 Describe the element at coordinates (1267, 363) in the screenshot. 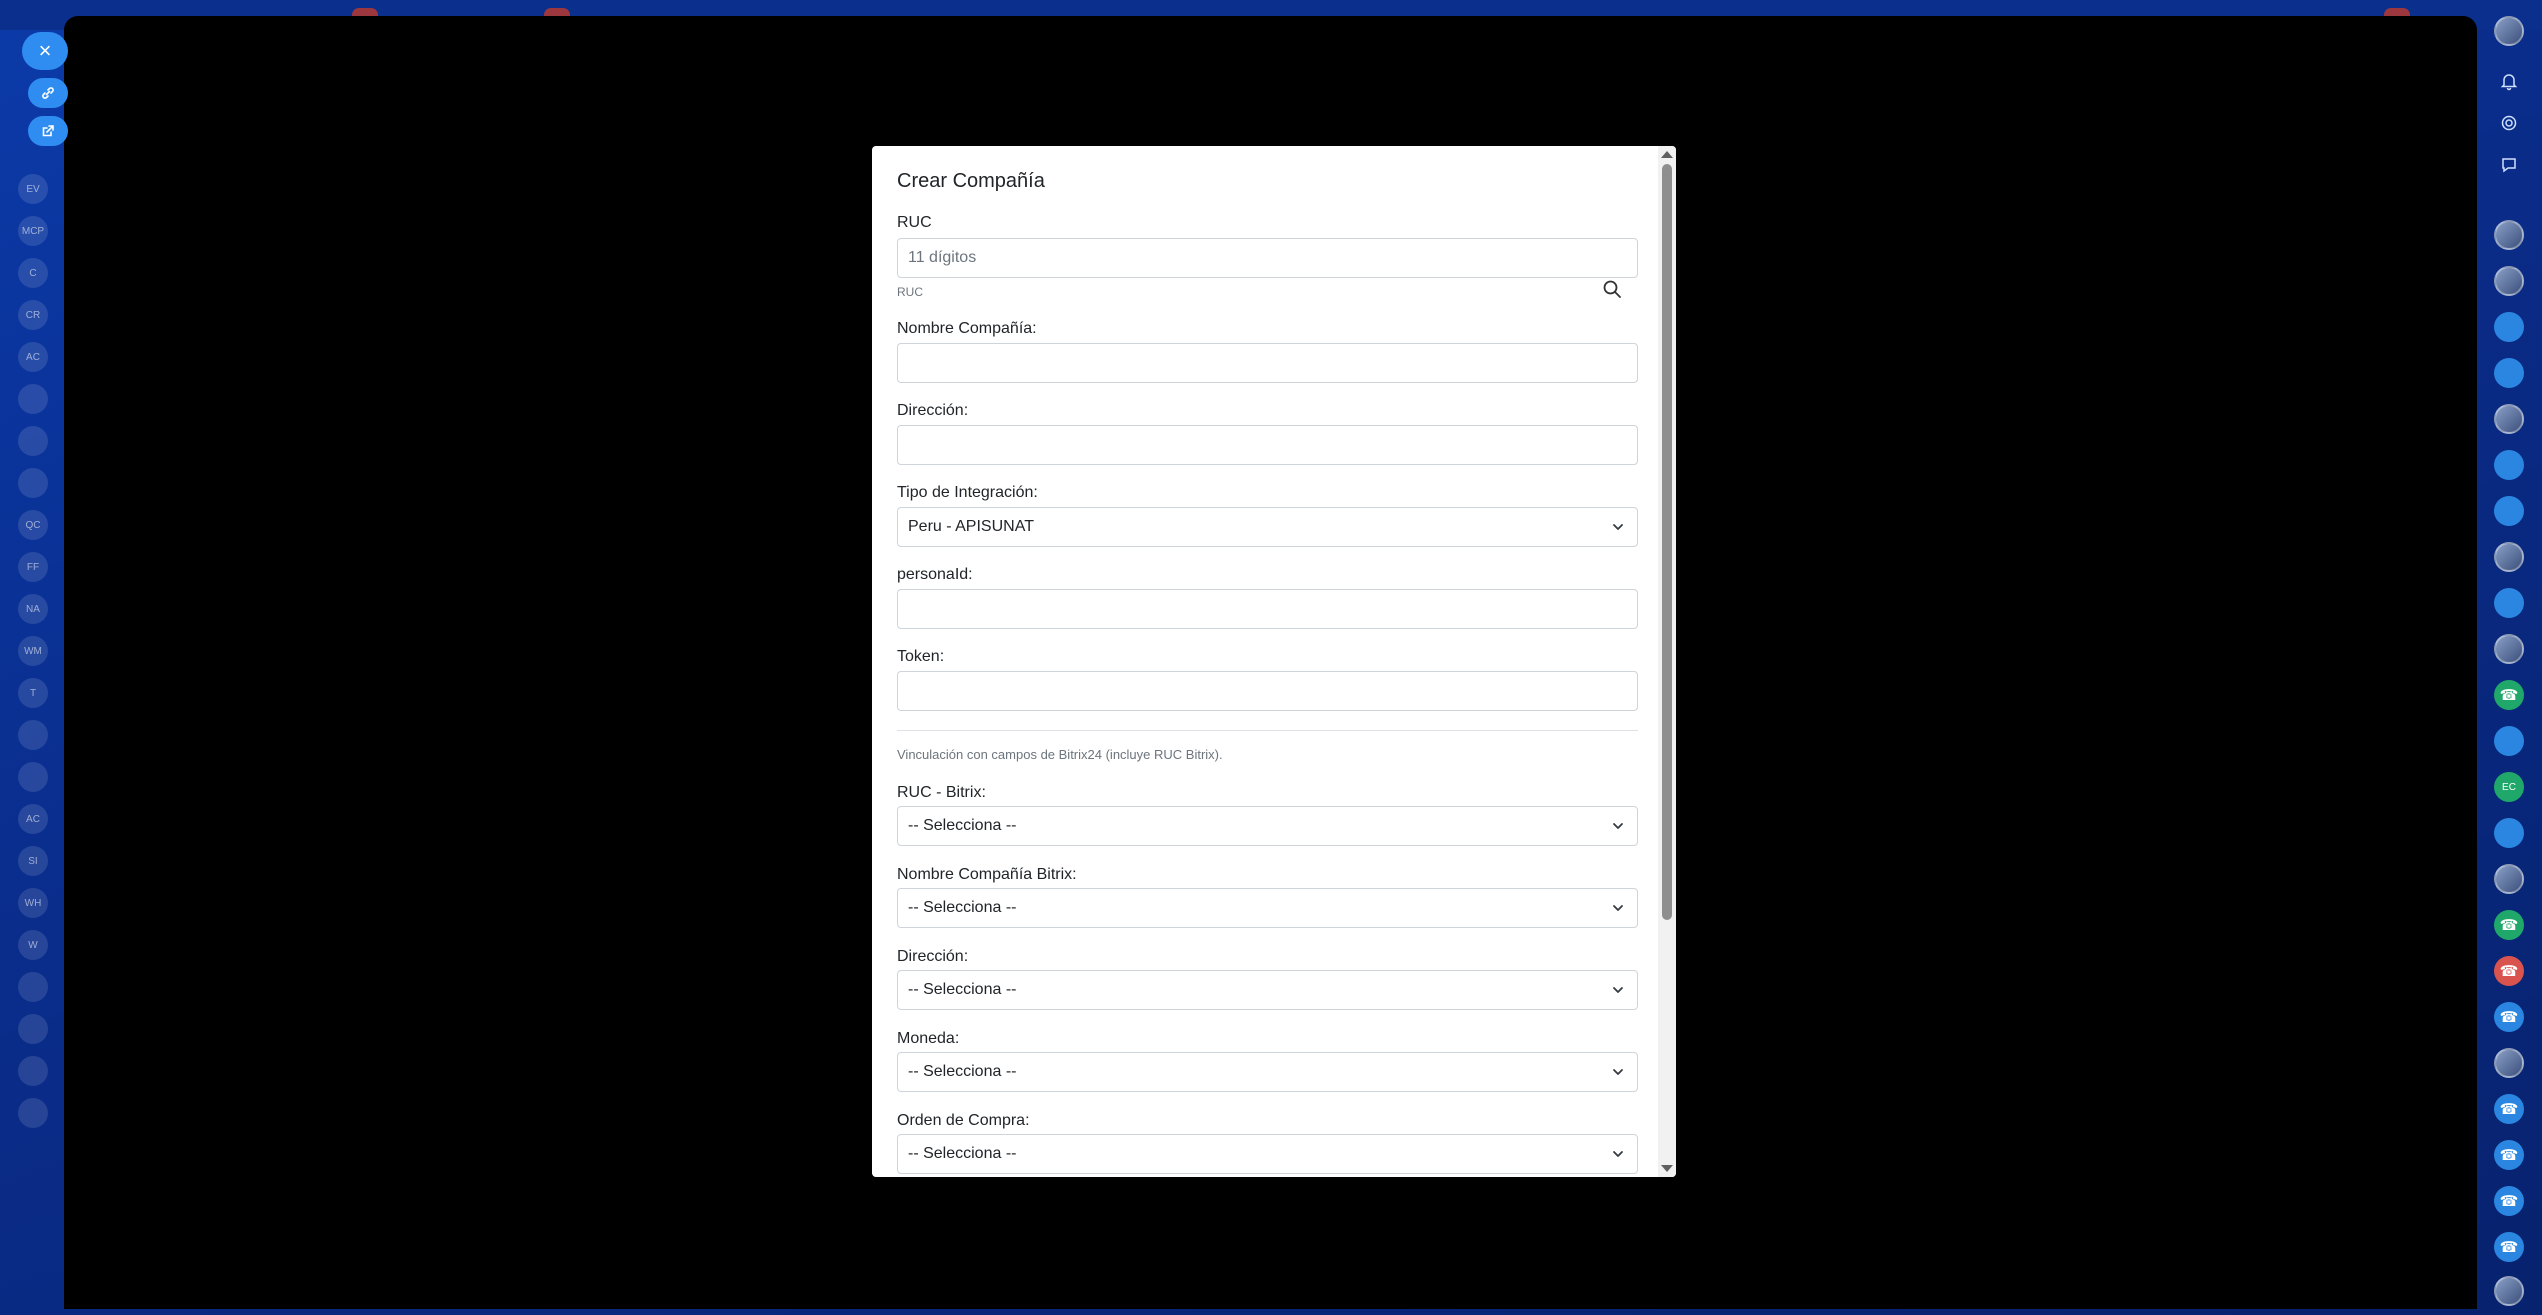

I see `nombre-compania-input` at that location.